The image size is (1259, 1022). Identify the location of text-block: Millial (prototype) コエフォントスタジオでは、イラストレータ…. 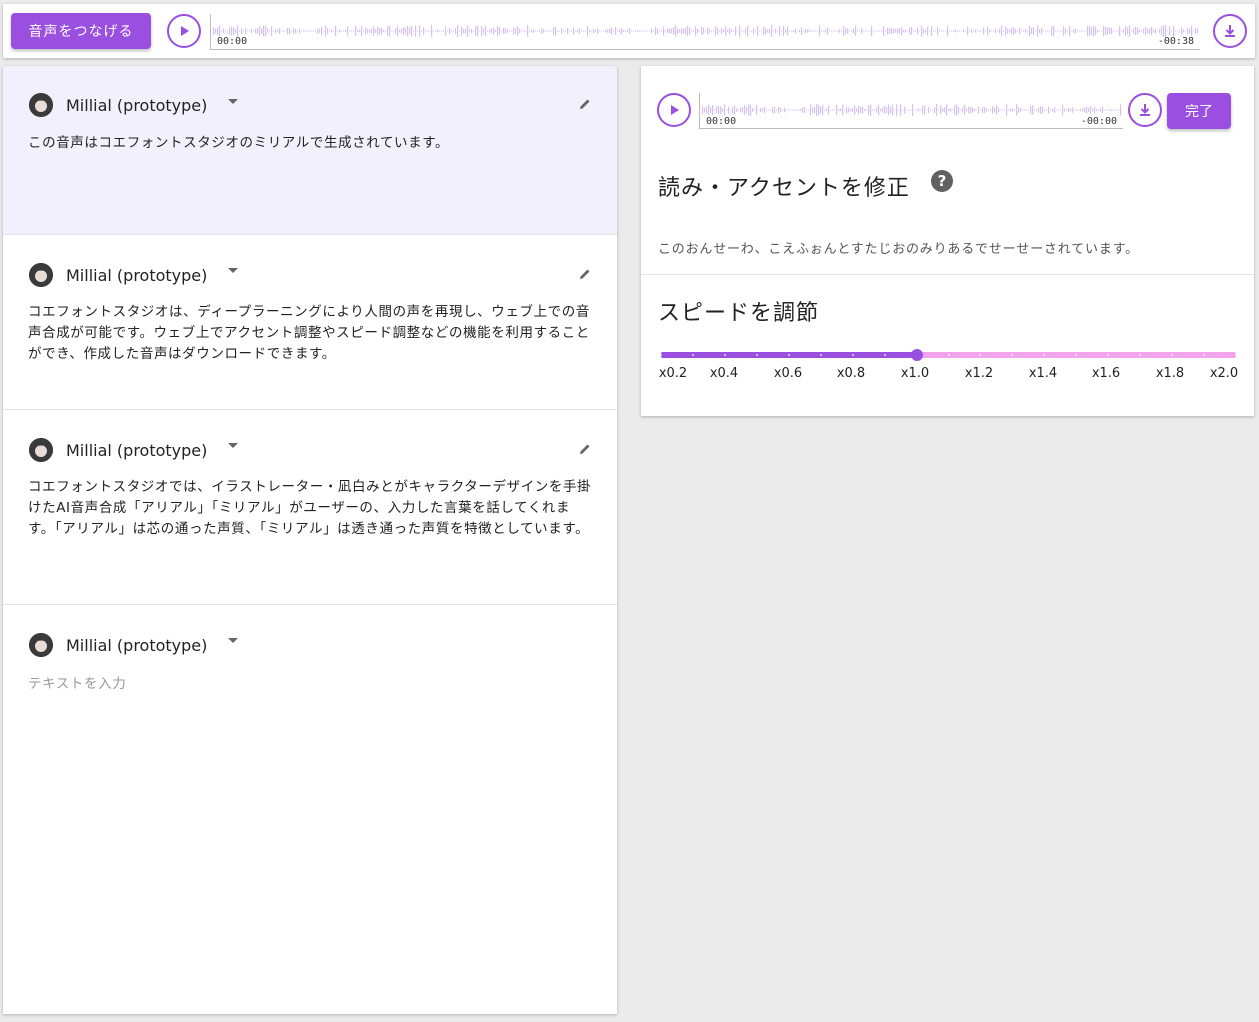
(310, 507).